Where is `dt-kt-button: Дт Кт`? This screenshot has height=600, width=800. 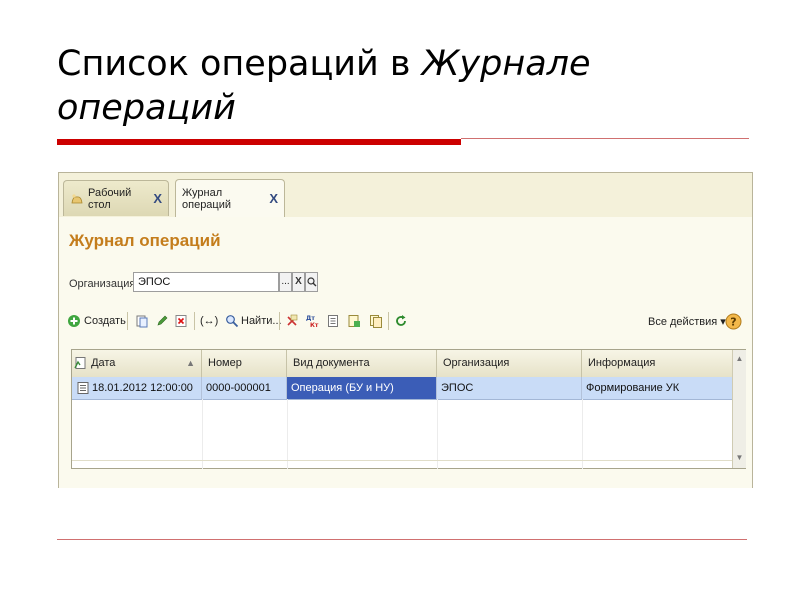
dt-kt-button: Дт Кт is located at coordinates (312, 321).